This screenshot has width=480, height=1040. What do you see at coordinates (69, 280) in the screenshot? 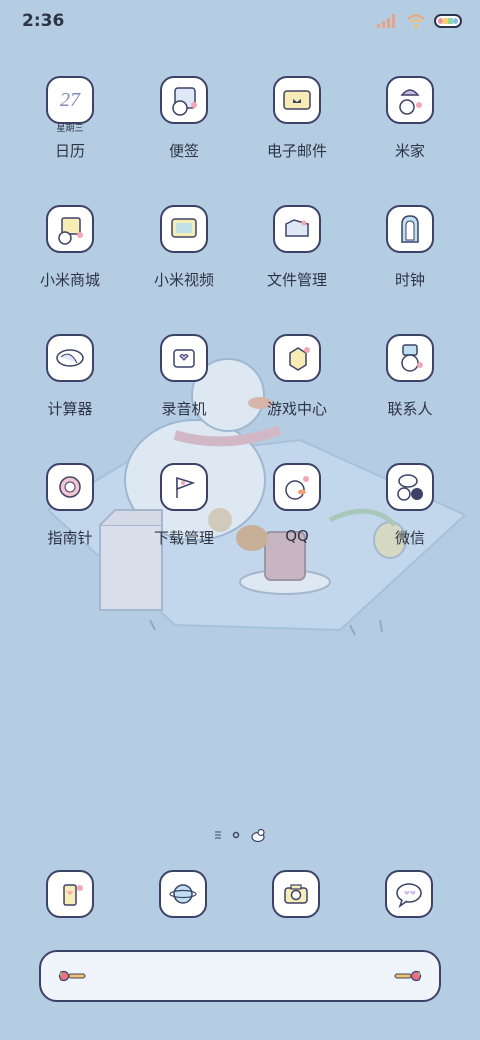
I see `app-label: 小米商城` at bounding box center [69, 280].